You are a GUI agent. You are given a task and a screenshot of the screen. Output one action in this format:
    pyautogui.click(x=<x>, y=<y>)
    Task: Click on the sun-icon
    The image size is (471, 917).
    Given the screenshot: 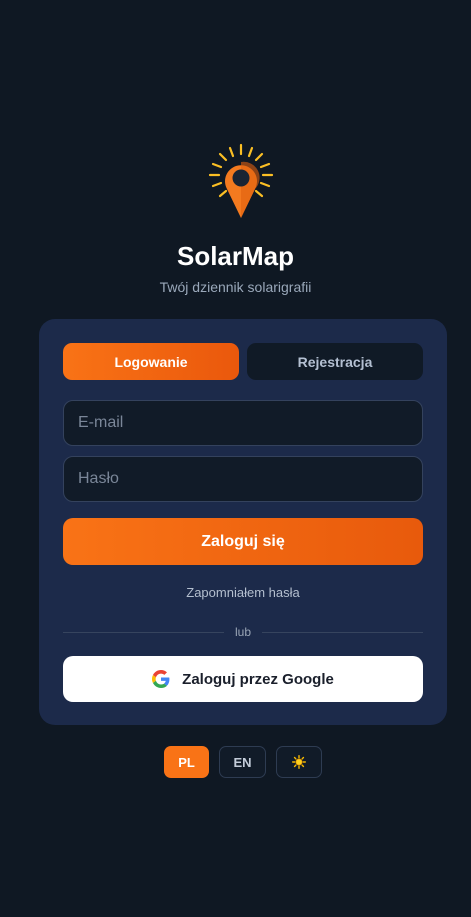 What is the action you would take?
    pyautogui.click(x=299, y=762)
    